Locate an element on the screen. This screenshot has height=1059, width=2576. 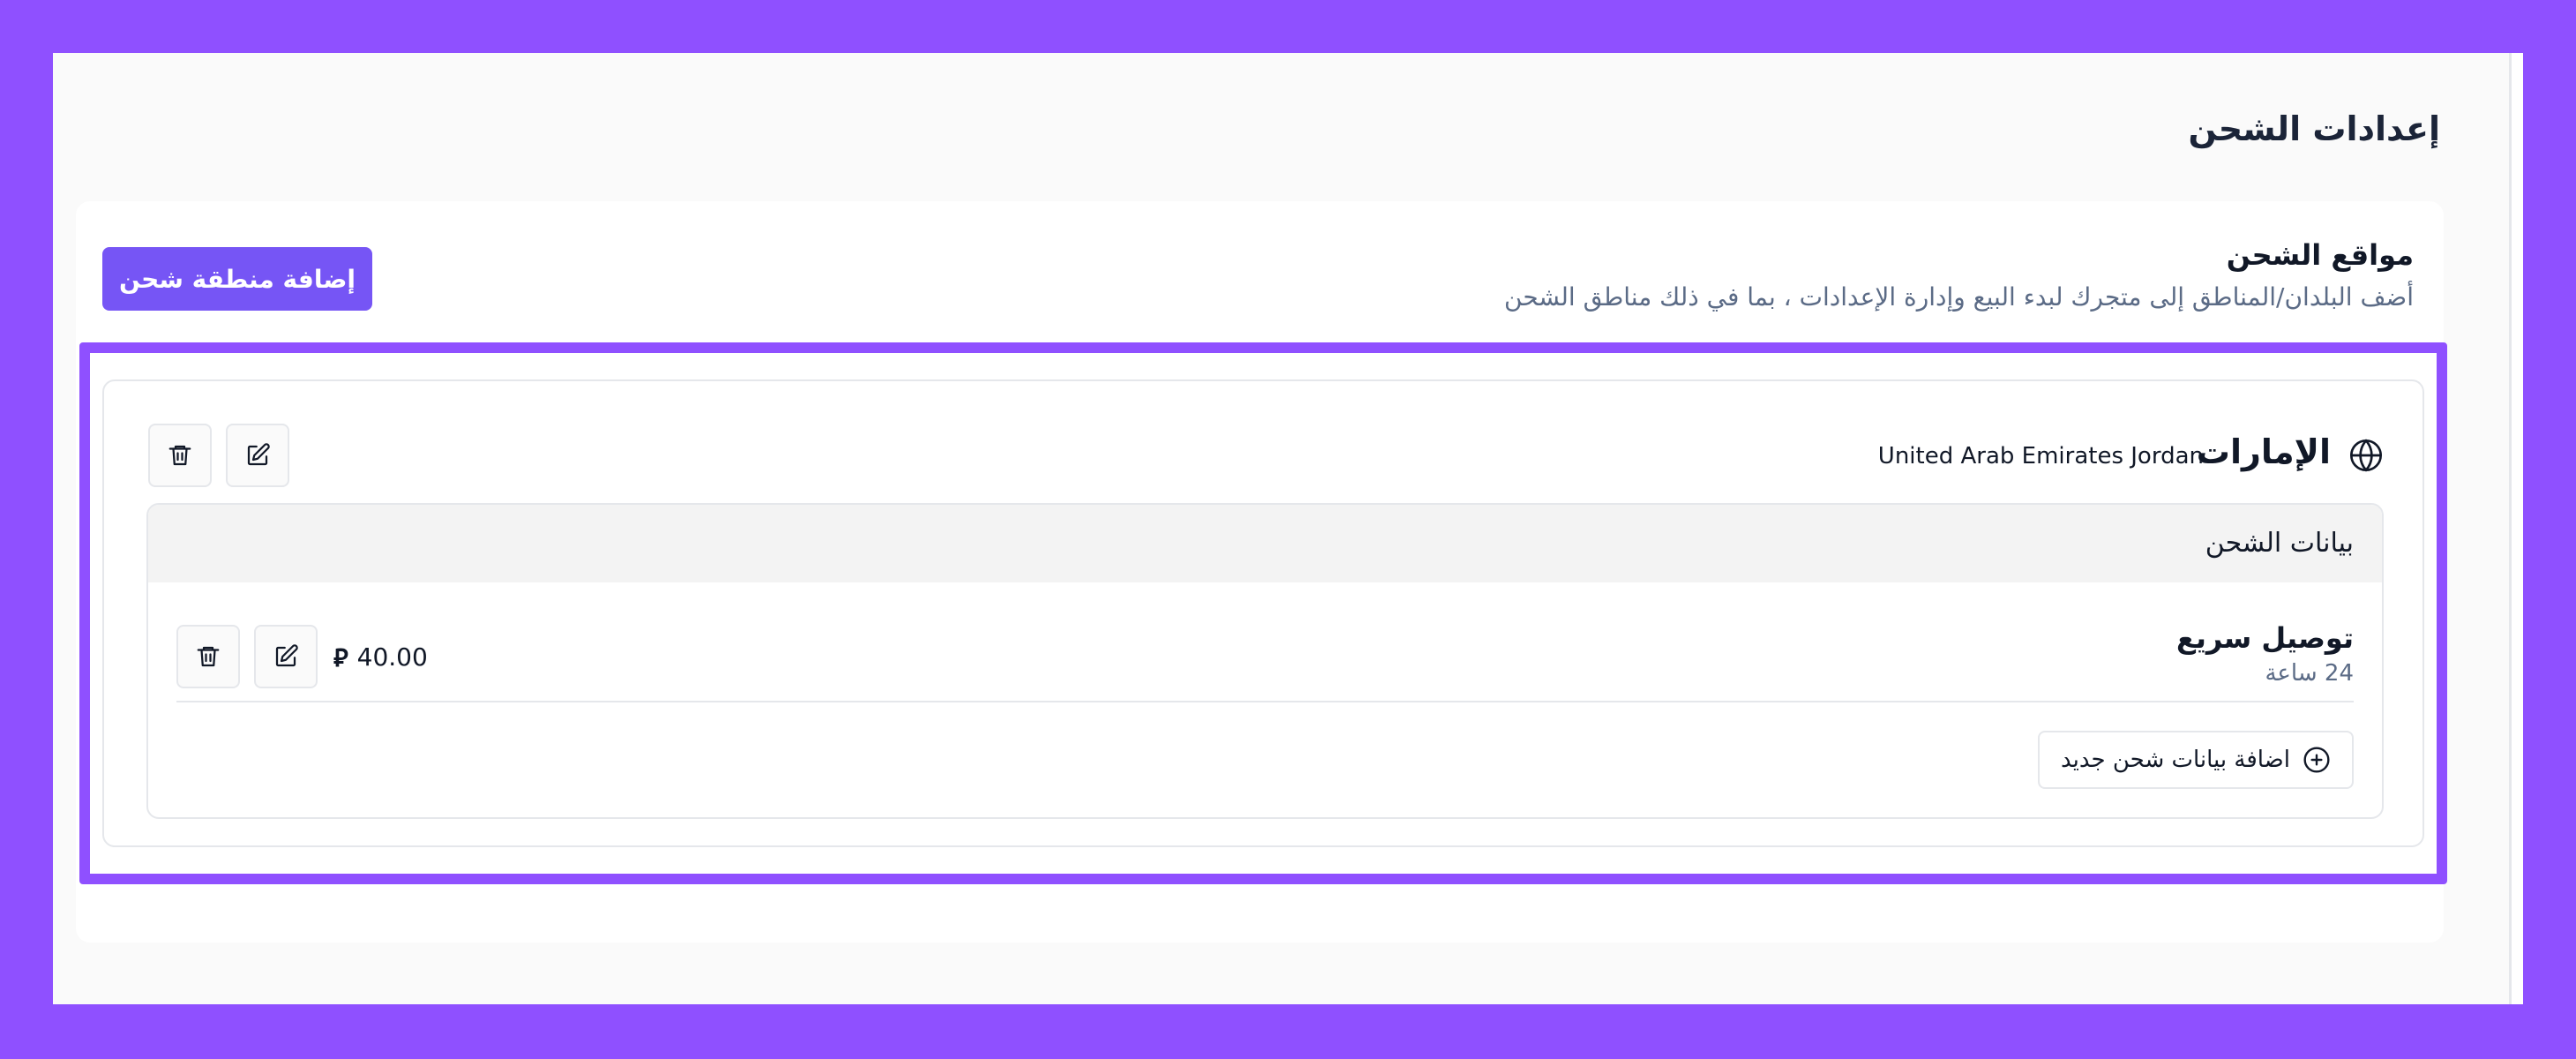
shipping-locations-title: مواقع الشحن is located at coordinates (2320, 255).